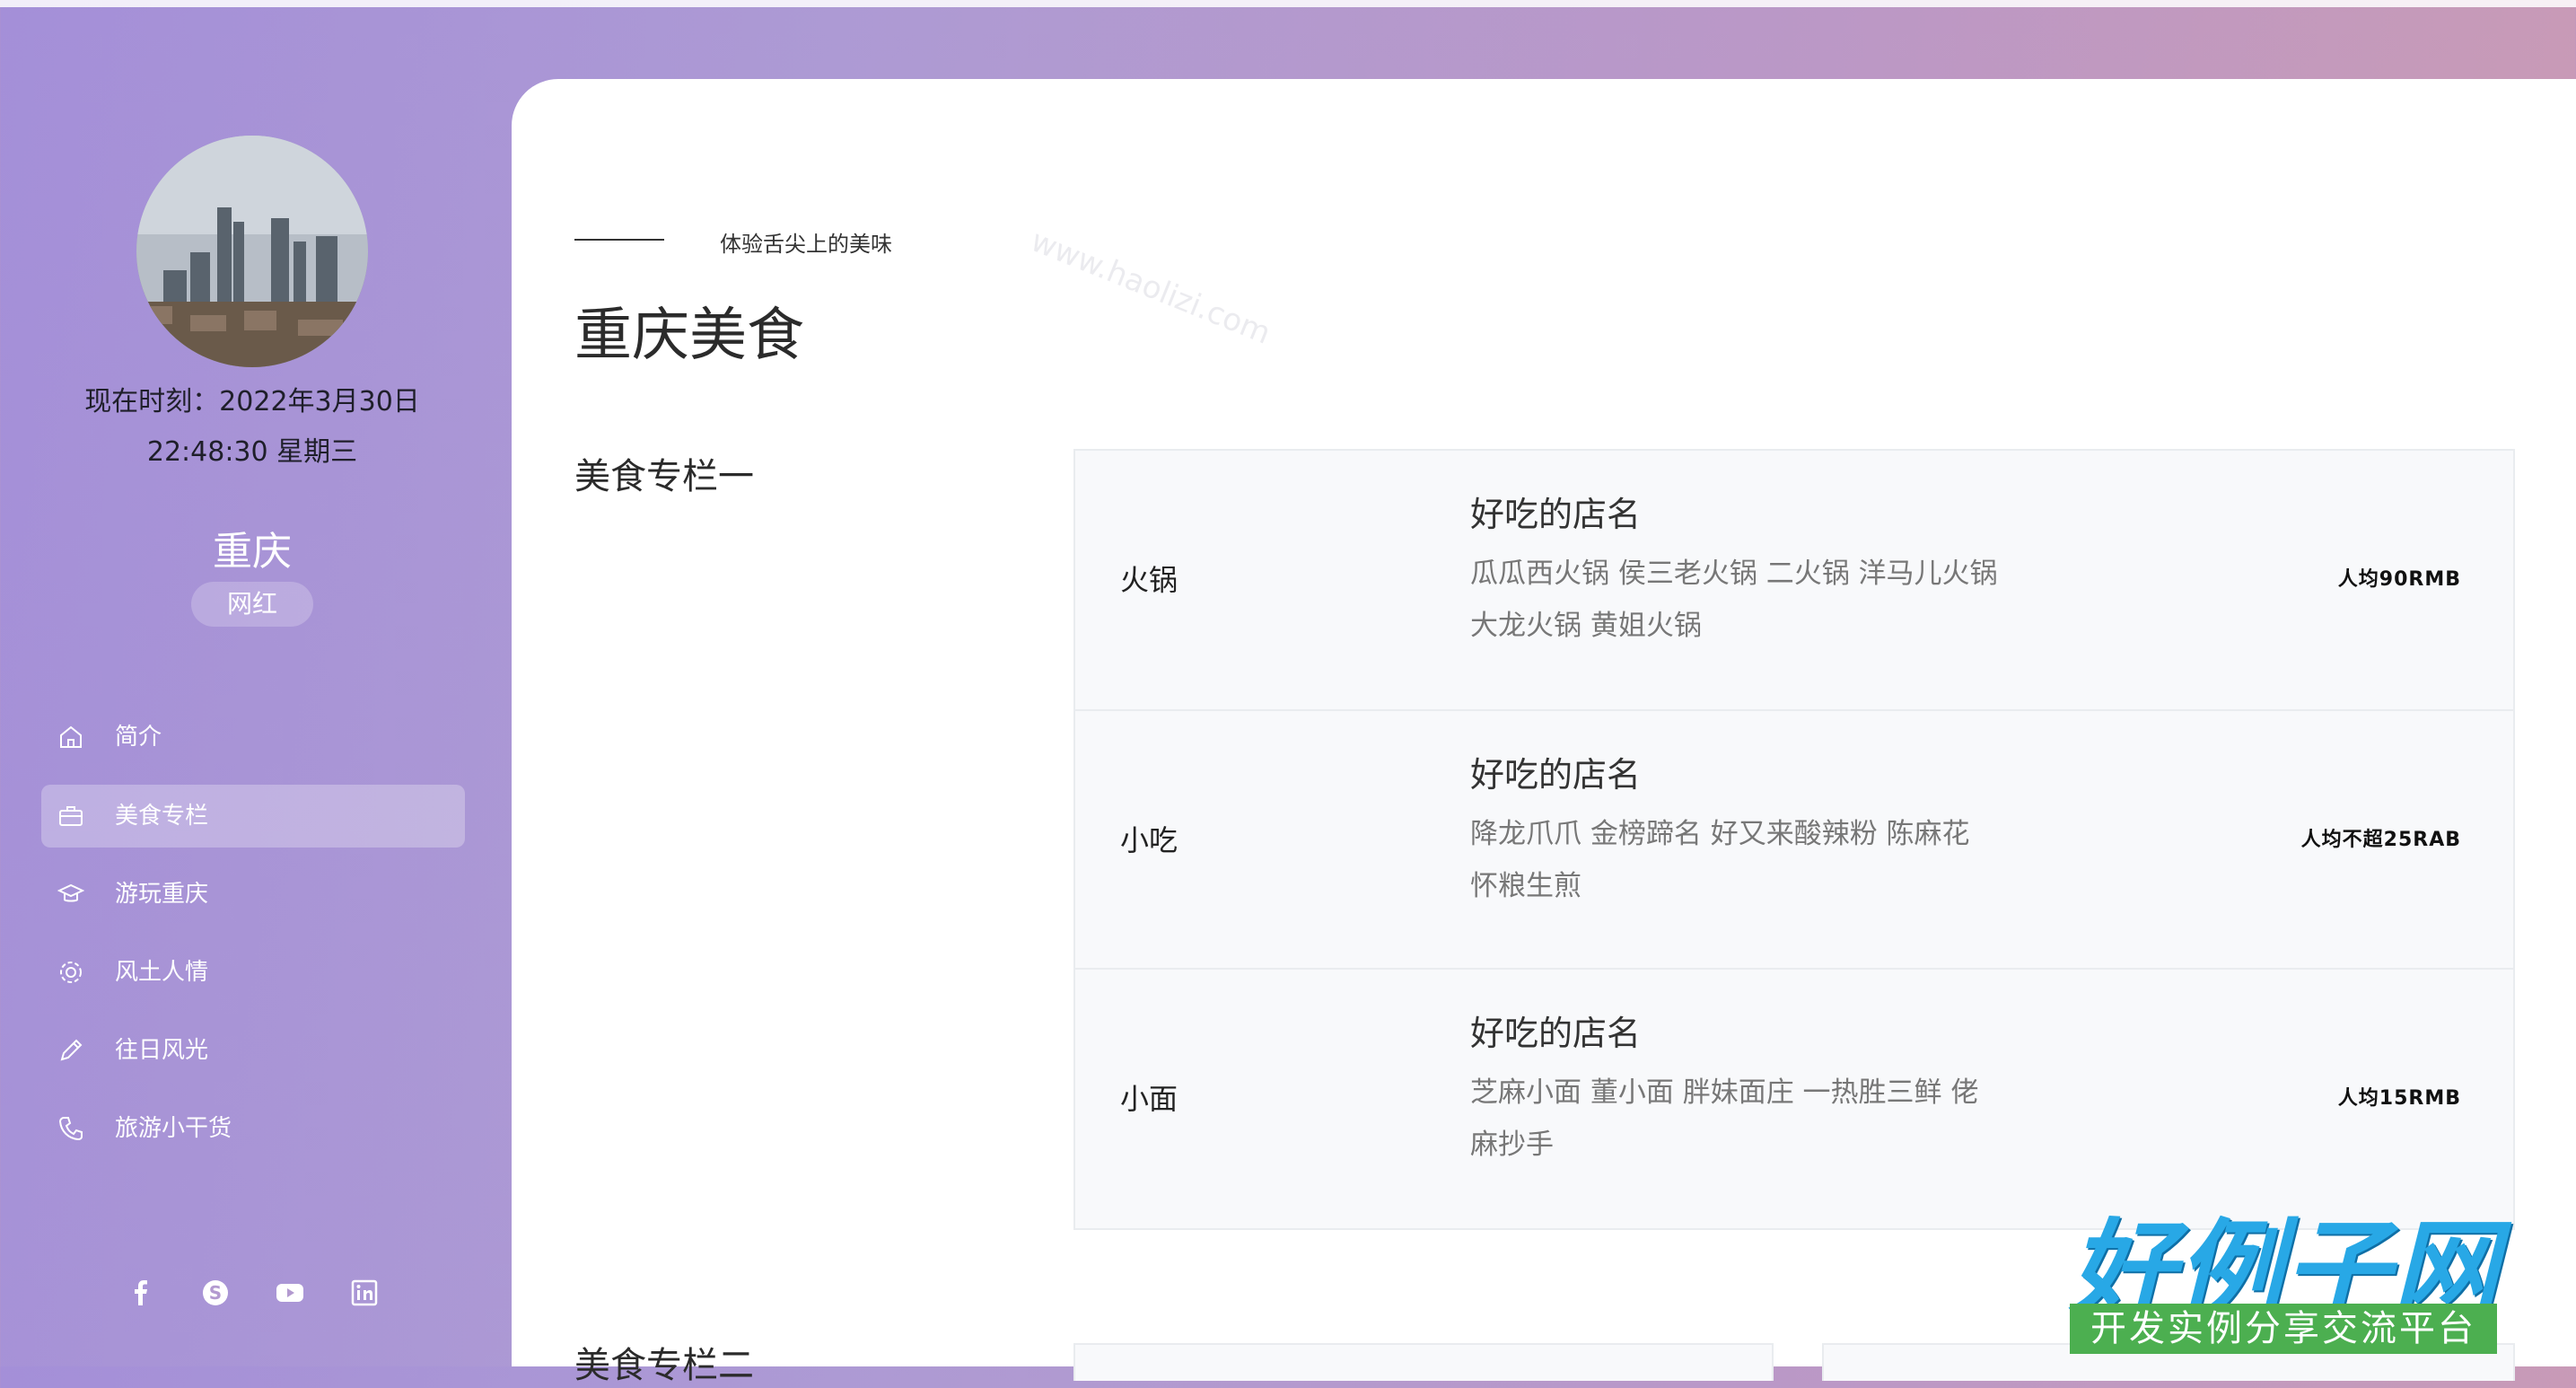  What do you see at coordinates (1149, 580) in the screenshot?
I see `food-category: 火锅` at bounding box center [1149, 580].